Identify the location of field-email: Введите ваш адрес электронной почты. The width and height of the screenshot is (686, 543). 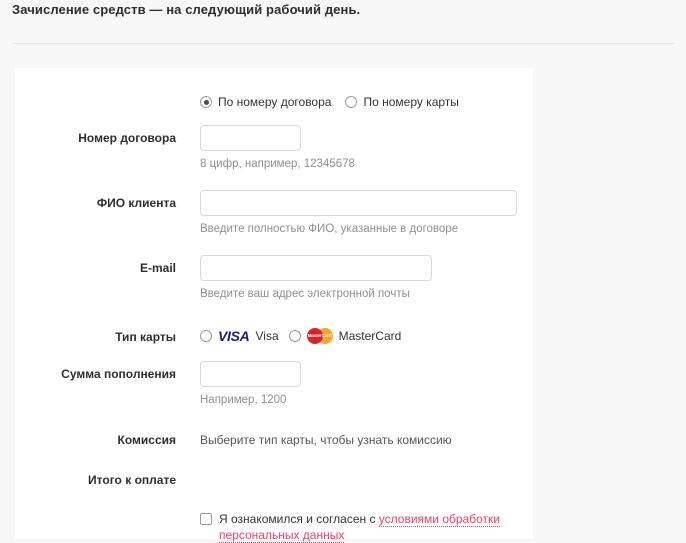
(316, 277).